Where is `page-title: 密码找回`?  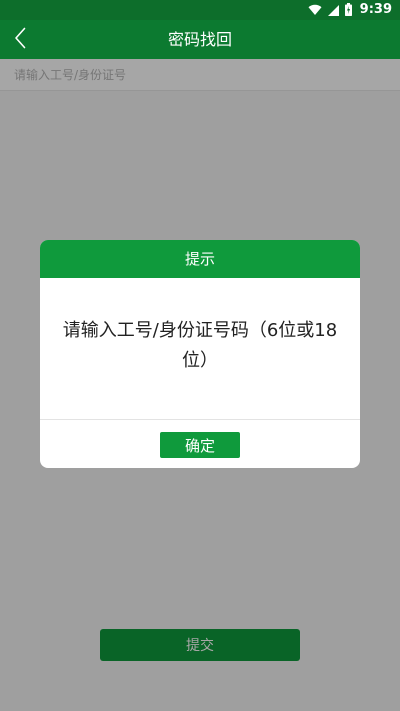 page-title: 密码找回 is located at coordinates (199, 39).